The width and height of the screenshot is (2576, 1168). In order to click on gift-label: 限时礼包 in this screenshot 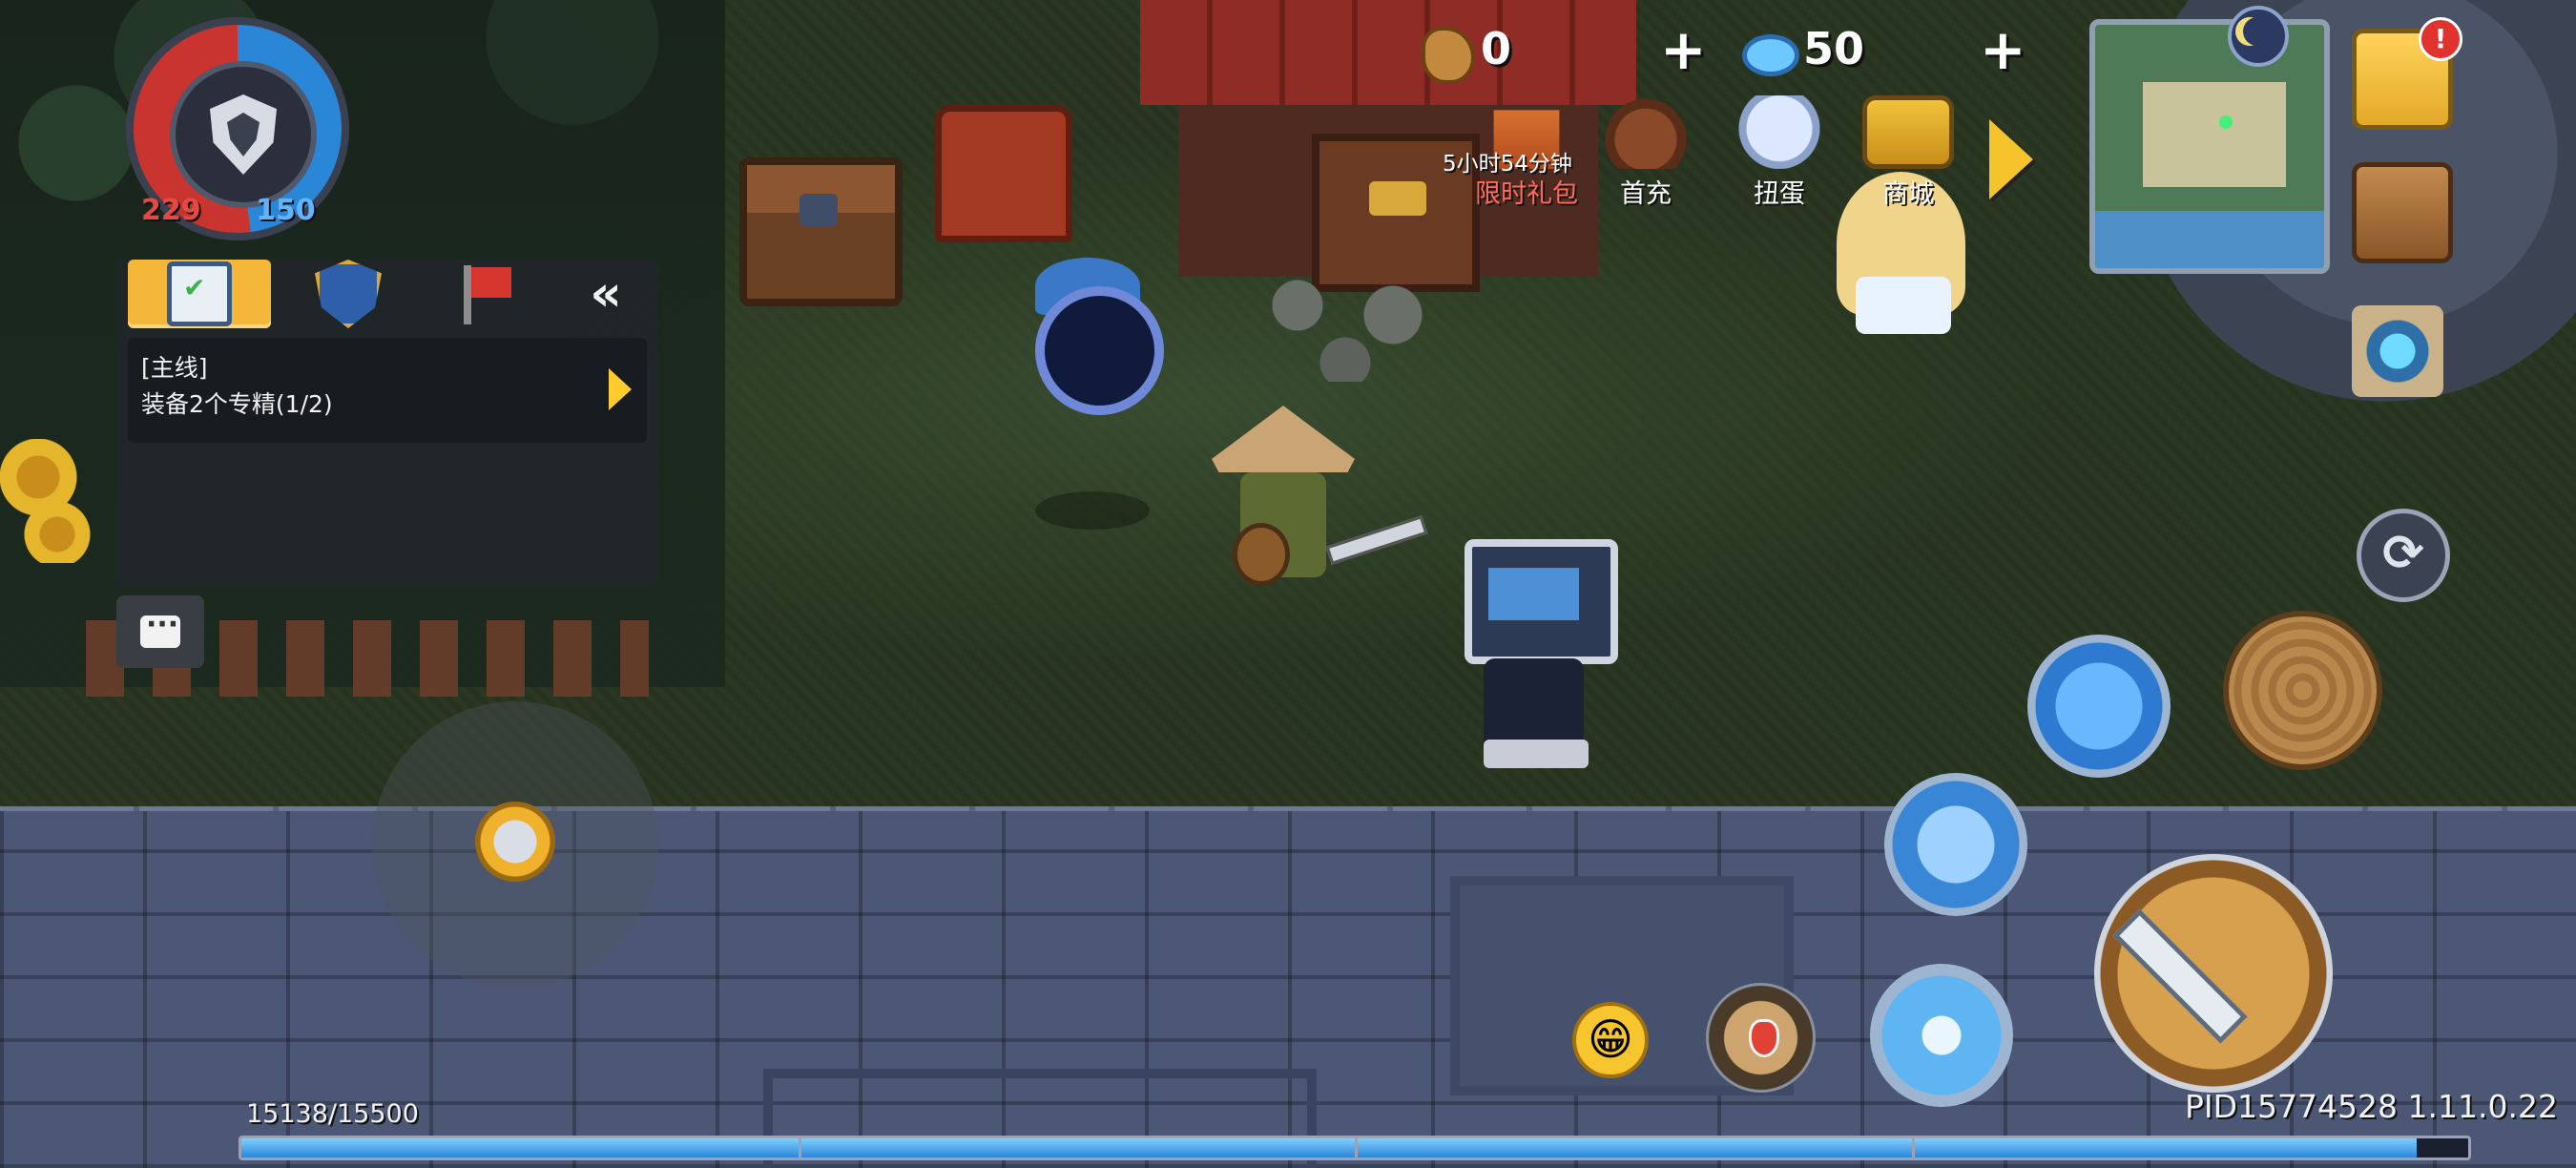, I will do `click(1526, 194)`.